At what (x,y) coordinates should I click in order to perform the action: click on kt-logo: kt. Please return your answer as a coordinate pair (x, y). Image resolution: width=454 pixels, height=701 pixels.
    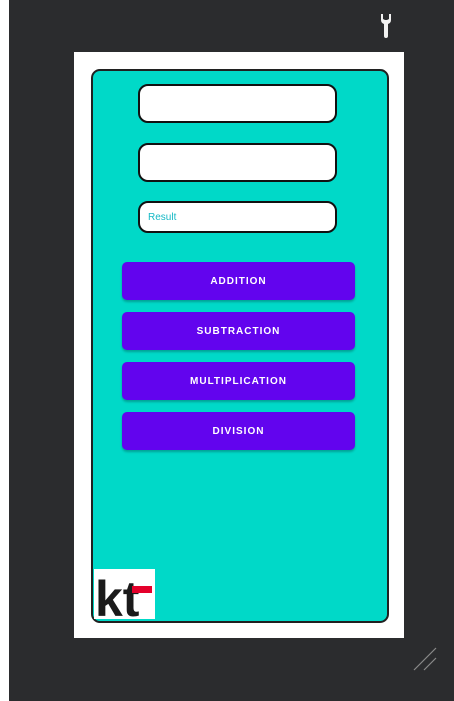
    Looking at the image, I should click on (124, 594).